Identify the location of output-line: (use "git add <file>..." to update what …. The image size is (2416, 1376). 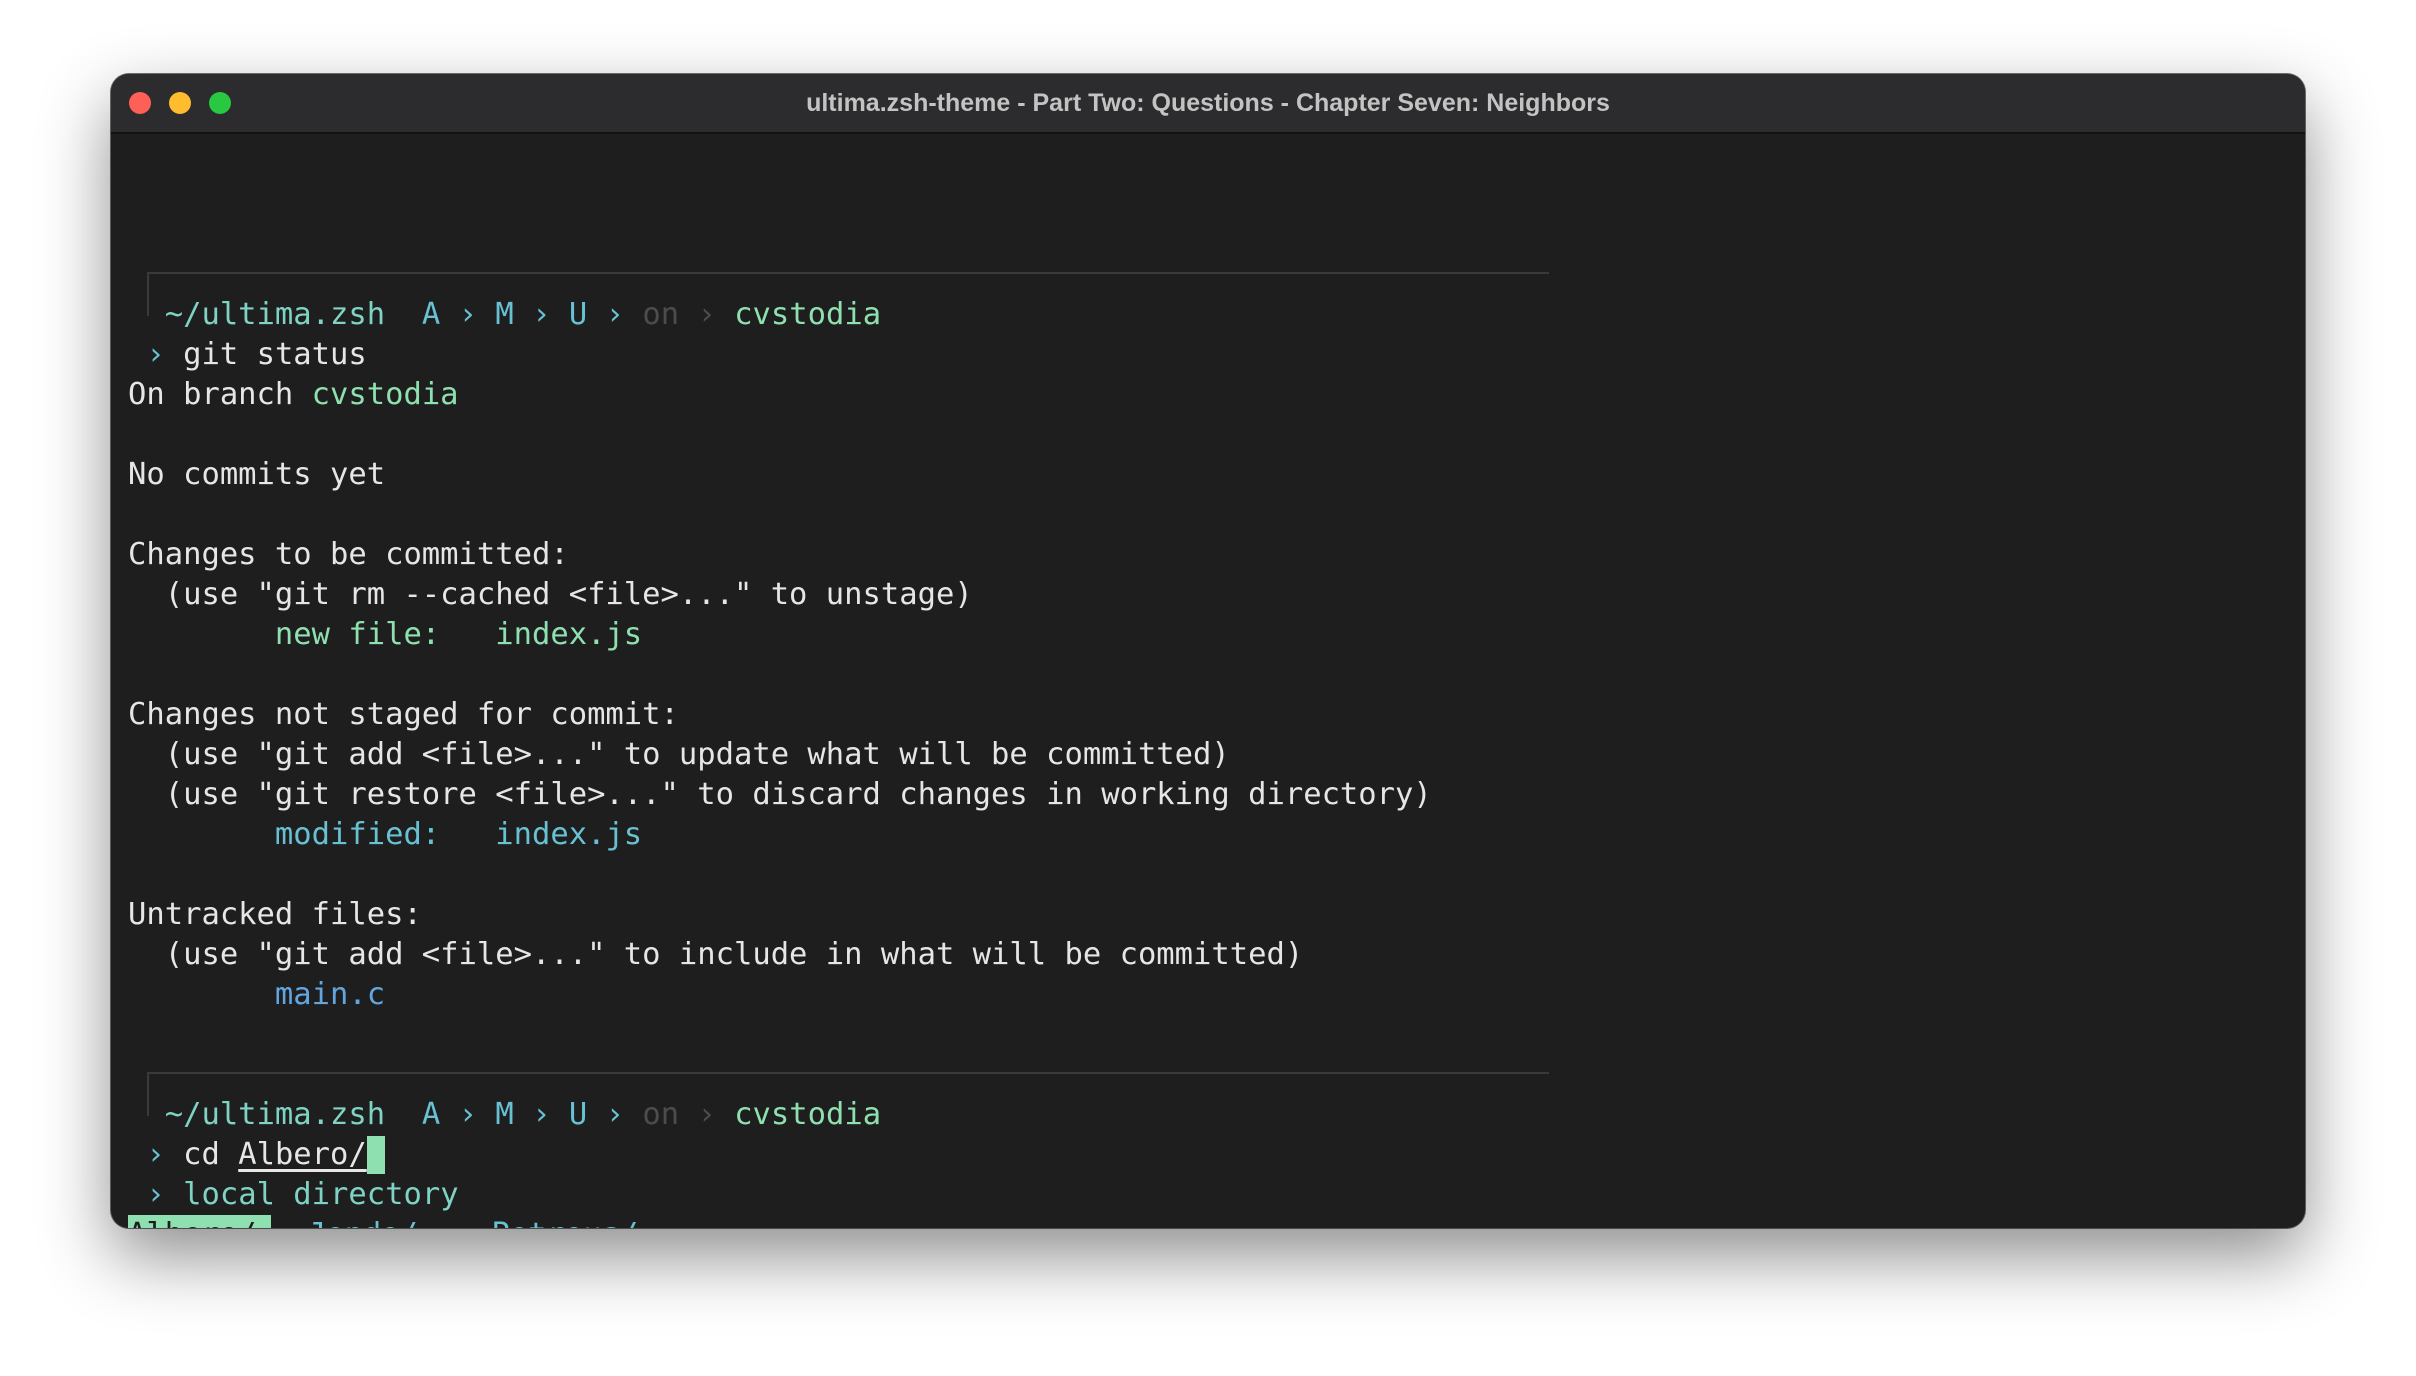
(679, 754).